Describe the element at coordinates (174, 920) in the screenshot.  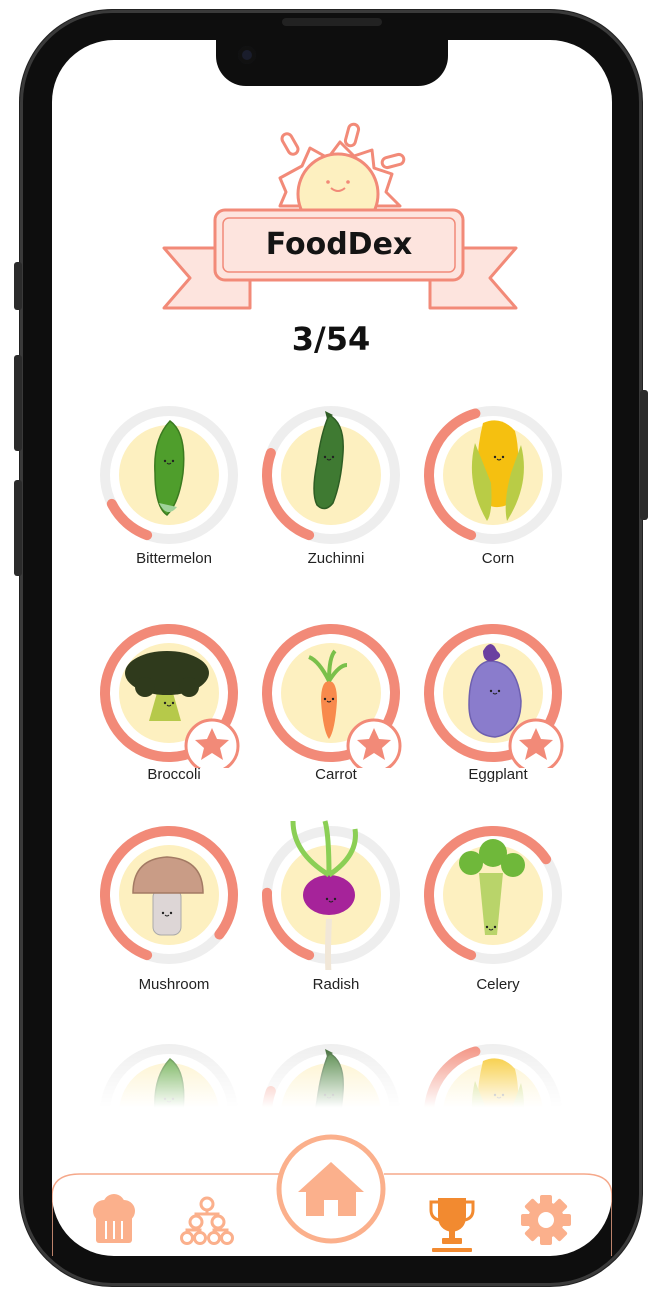
I see `food-tile-mushroom: Mushroom` at that location.